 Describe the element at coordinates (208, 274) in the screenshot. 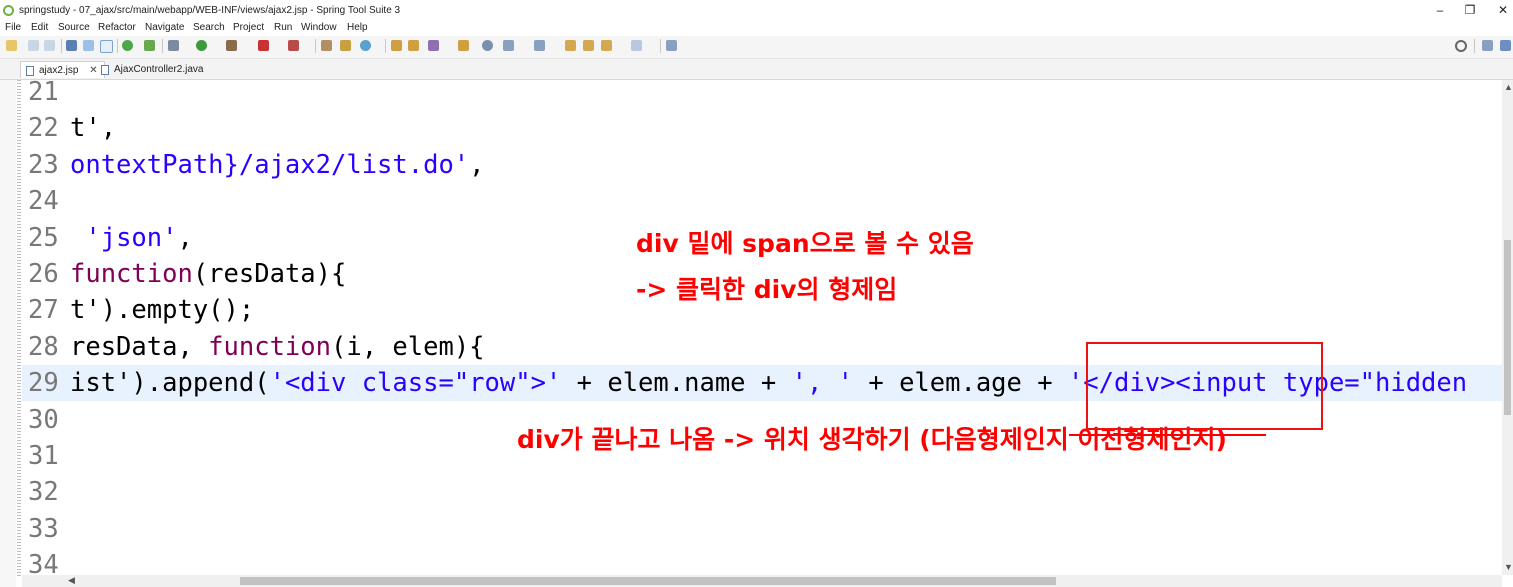

I see `code-text: function(resData){` at that location.